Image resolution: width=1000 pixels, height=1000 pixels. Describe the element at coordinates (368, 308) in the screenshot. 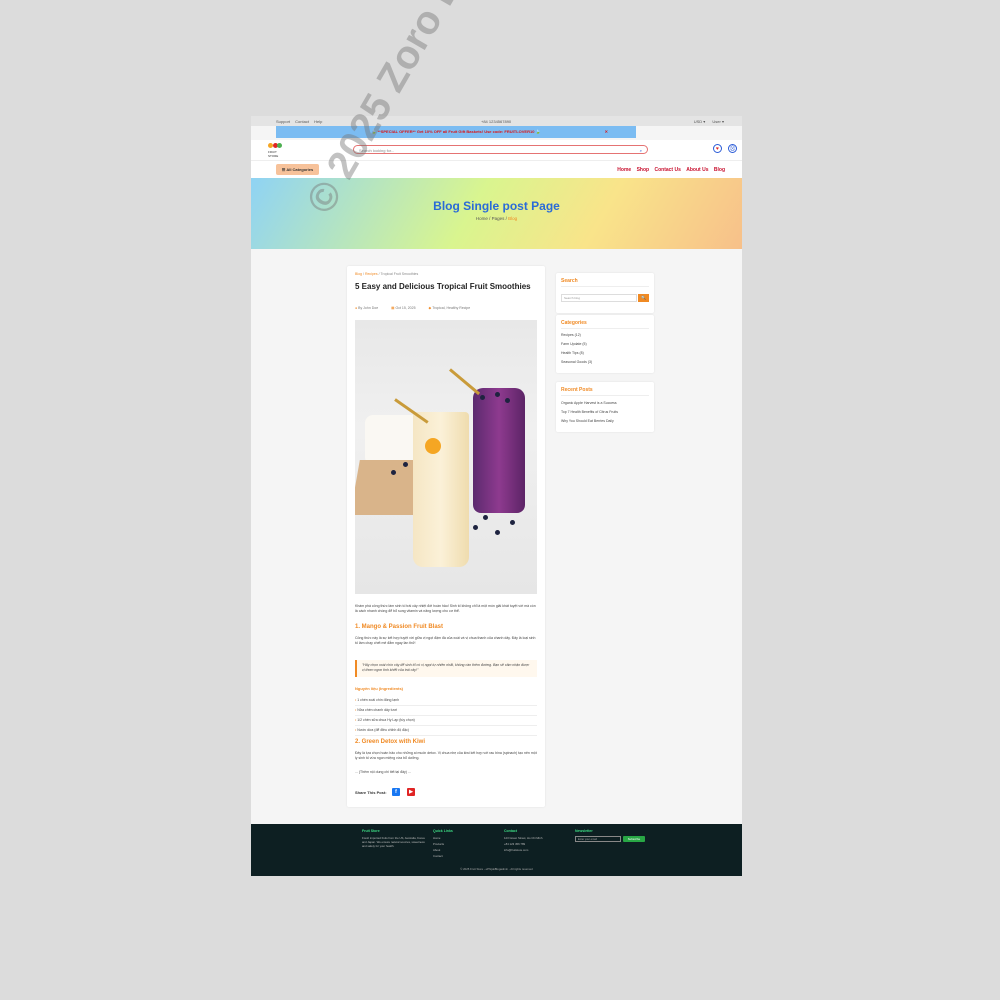

I see `author: By John Doe` at that location.